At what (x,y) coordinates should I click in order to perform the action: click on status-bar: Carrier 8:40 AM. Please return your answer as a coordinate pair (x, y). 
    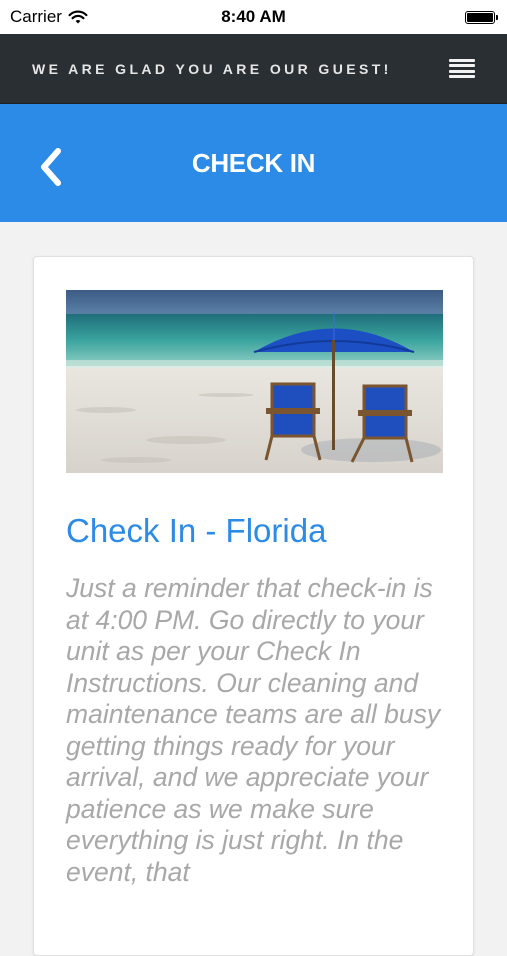
    Looking at the image, I should click on (253, 17).